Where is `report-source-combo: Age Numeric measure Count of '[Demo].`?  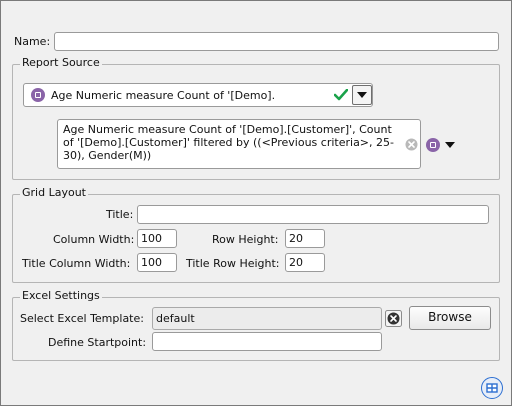
report-source-combo: Age Numeric measure Count of '[Demo]. is located at coordinates (198, 95).